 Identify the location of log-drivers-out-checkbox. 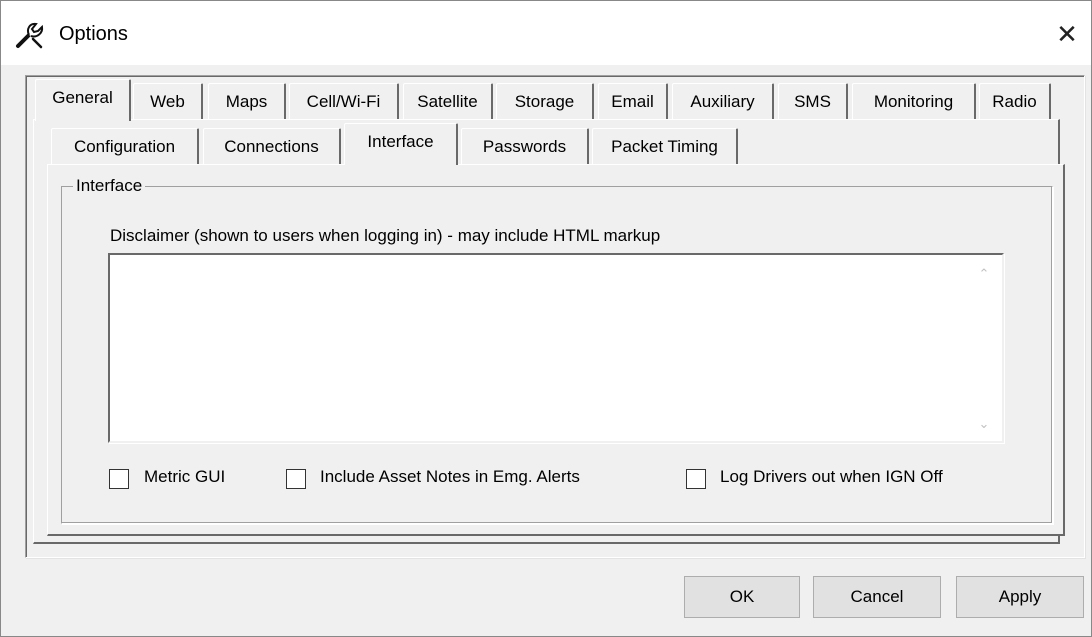
(696, 479).